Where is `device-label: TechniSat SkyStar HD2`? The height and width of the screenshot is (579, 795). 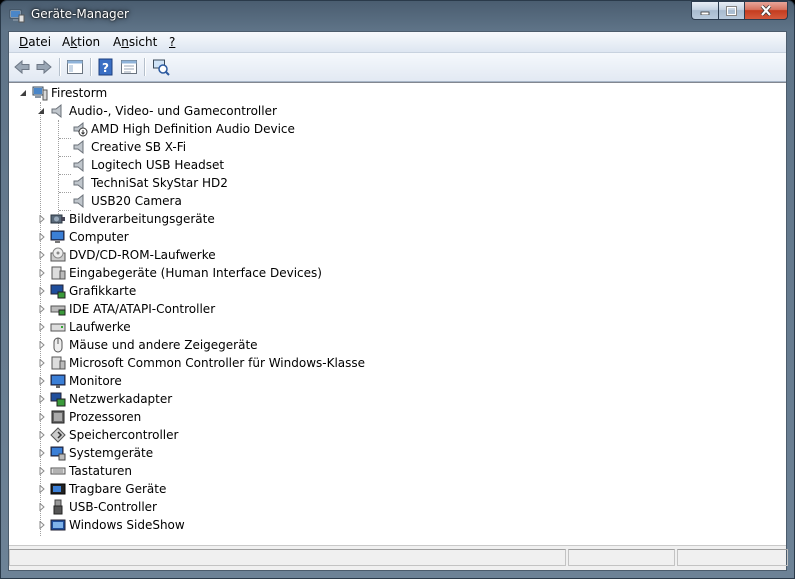
device-label: TechniSat SkyStar HD2 is located at coordinates (159, 183).